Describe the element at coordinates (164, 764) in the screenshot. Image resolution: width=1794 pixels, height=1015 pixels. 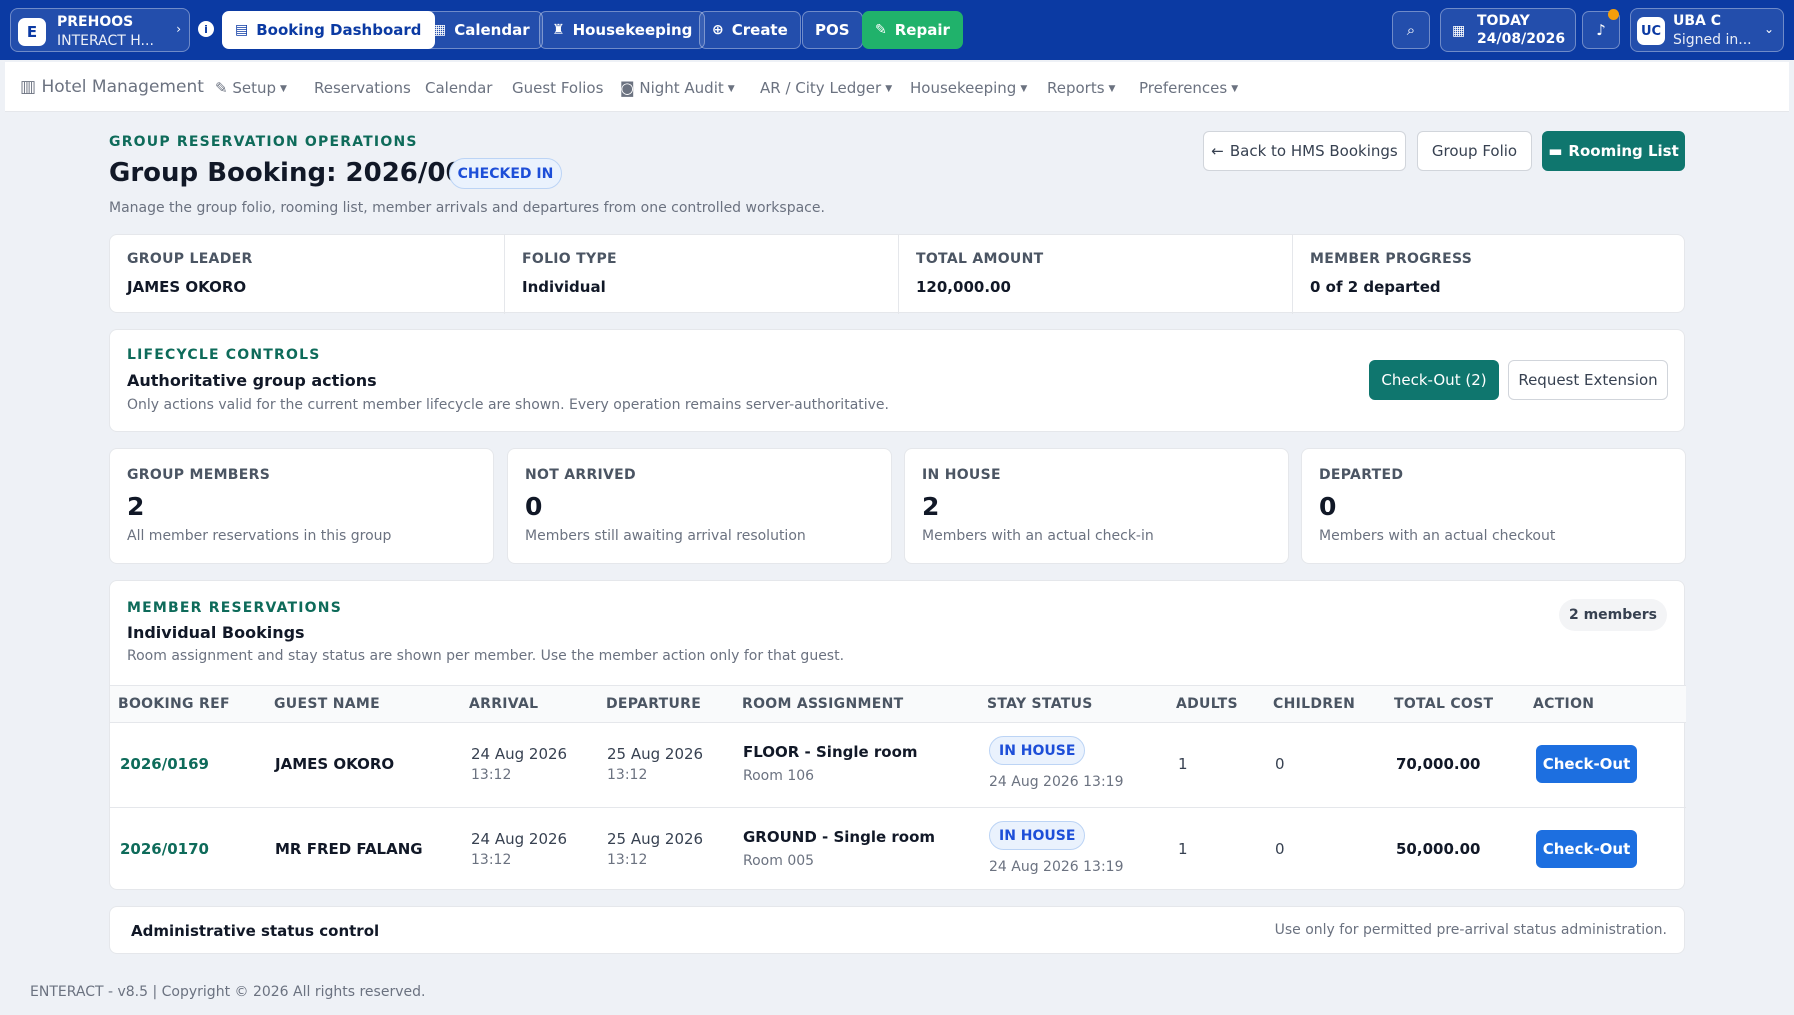
I see `booking-ref-link: 2026/0169` at that location.